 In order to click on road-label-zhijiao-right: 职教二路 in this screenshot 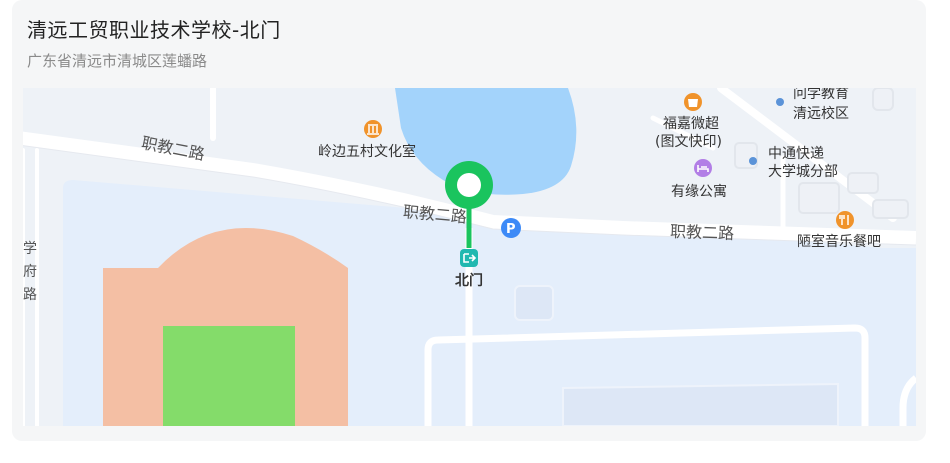, I will do `click(702, 232)`.